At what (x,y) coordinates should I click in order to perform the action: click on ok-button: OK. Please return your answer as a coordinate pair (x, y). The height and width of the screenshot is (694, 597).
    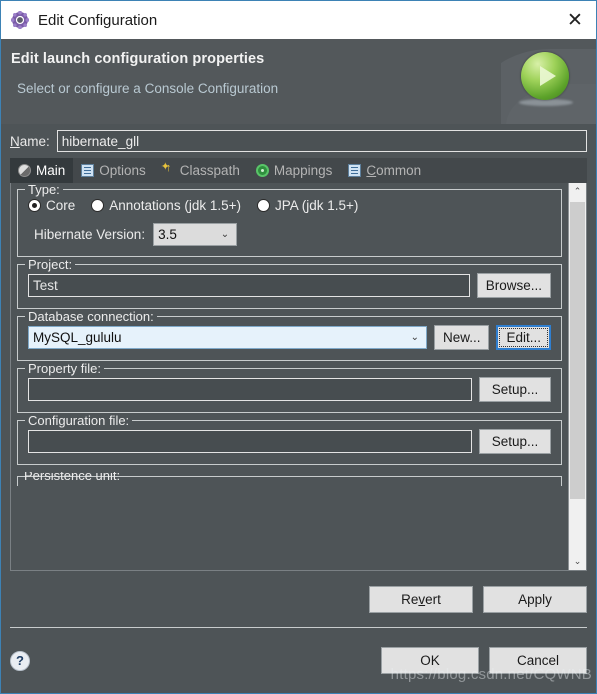
    Looking at the image, I should click on (430, 660).